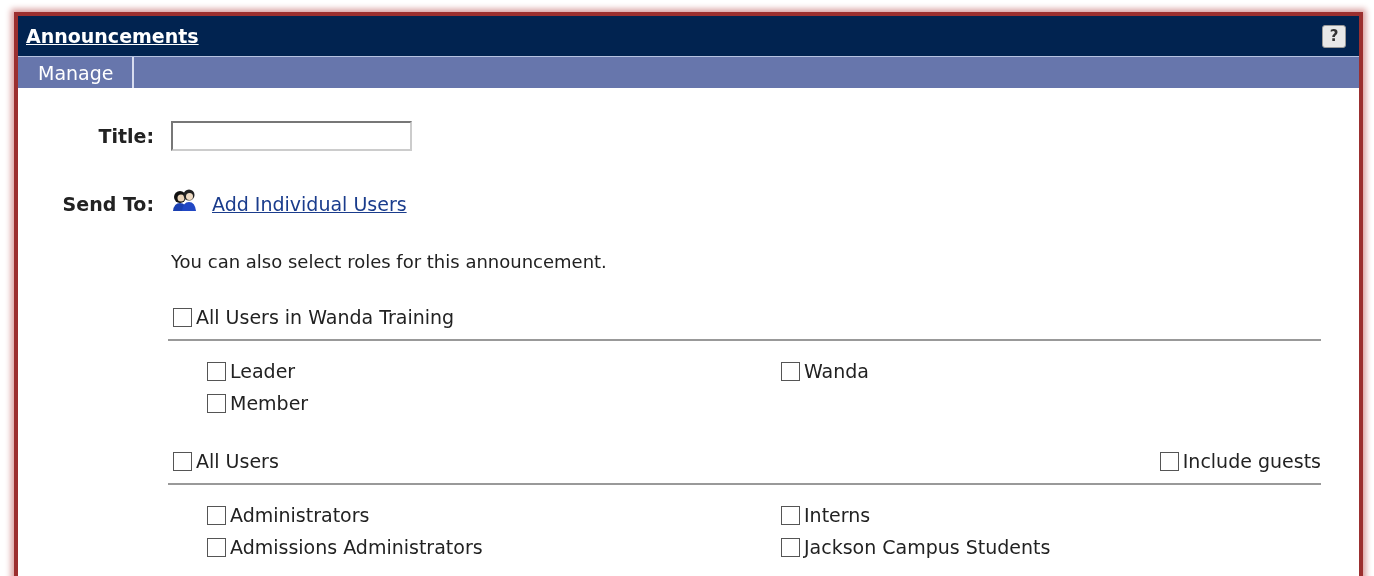  I want to click on role-checkbox: Admissions Administrators, so click(494, 547).